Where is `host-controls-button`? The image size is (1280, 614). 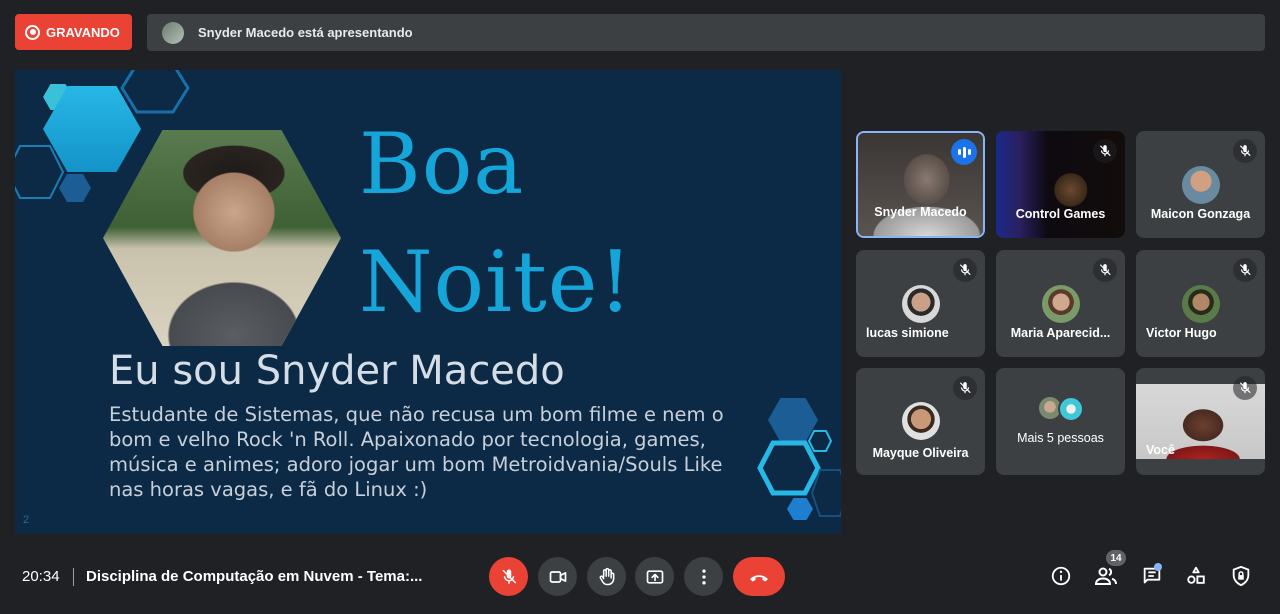
host-controls-button is located at coordinates (1241, 576).